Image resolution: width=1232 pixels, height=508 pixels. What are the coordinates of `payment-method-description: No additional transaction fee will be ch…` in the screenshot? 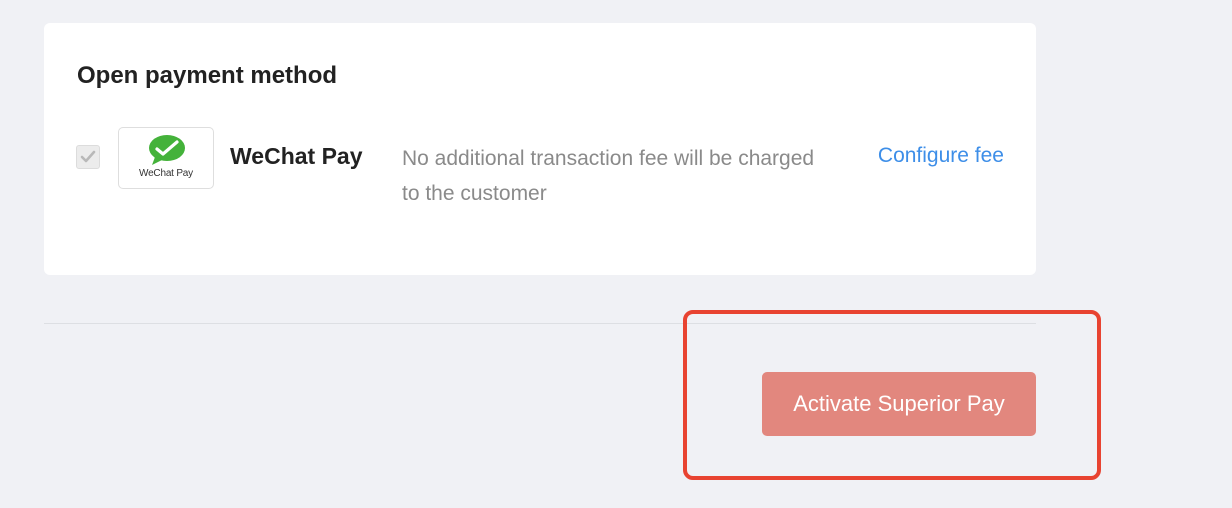 It's located at (608, 176).